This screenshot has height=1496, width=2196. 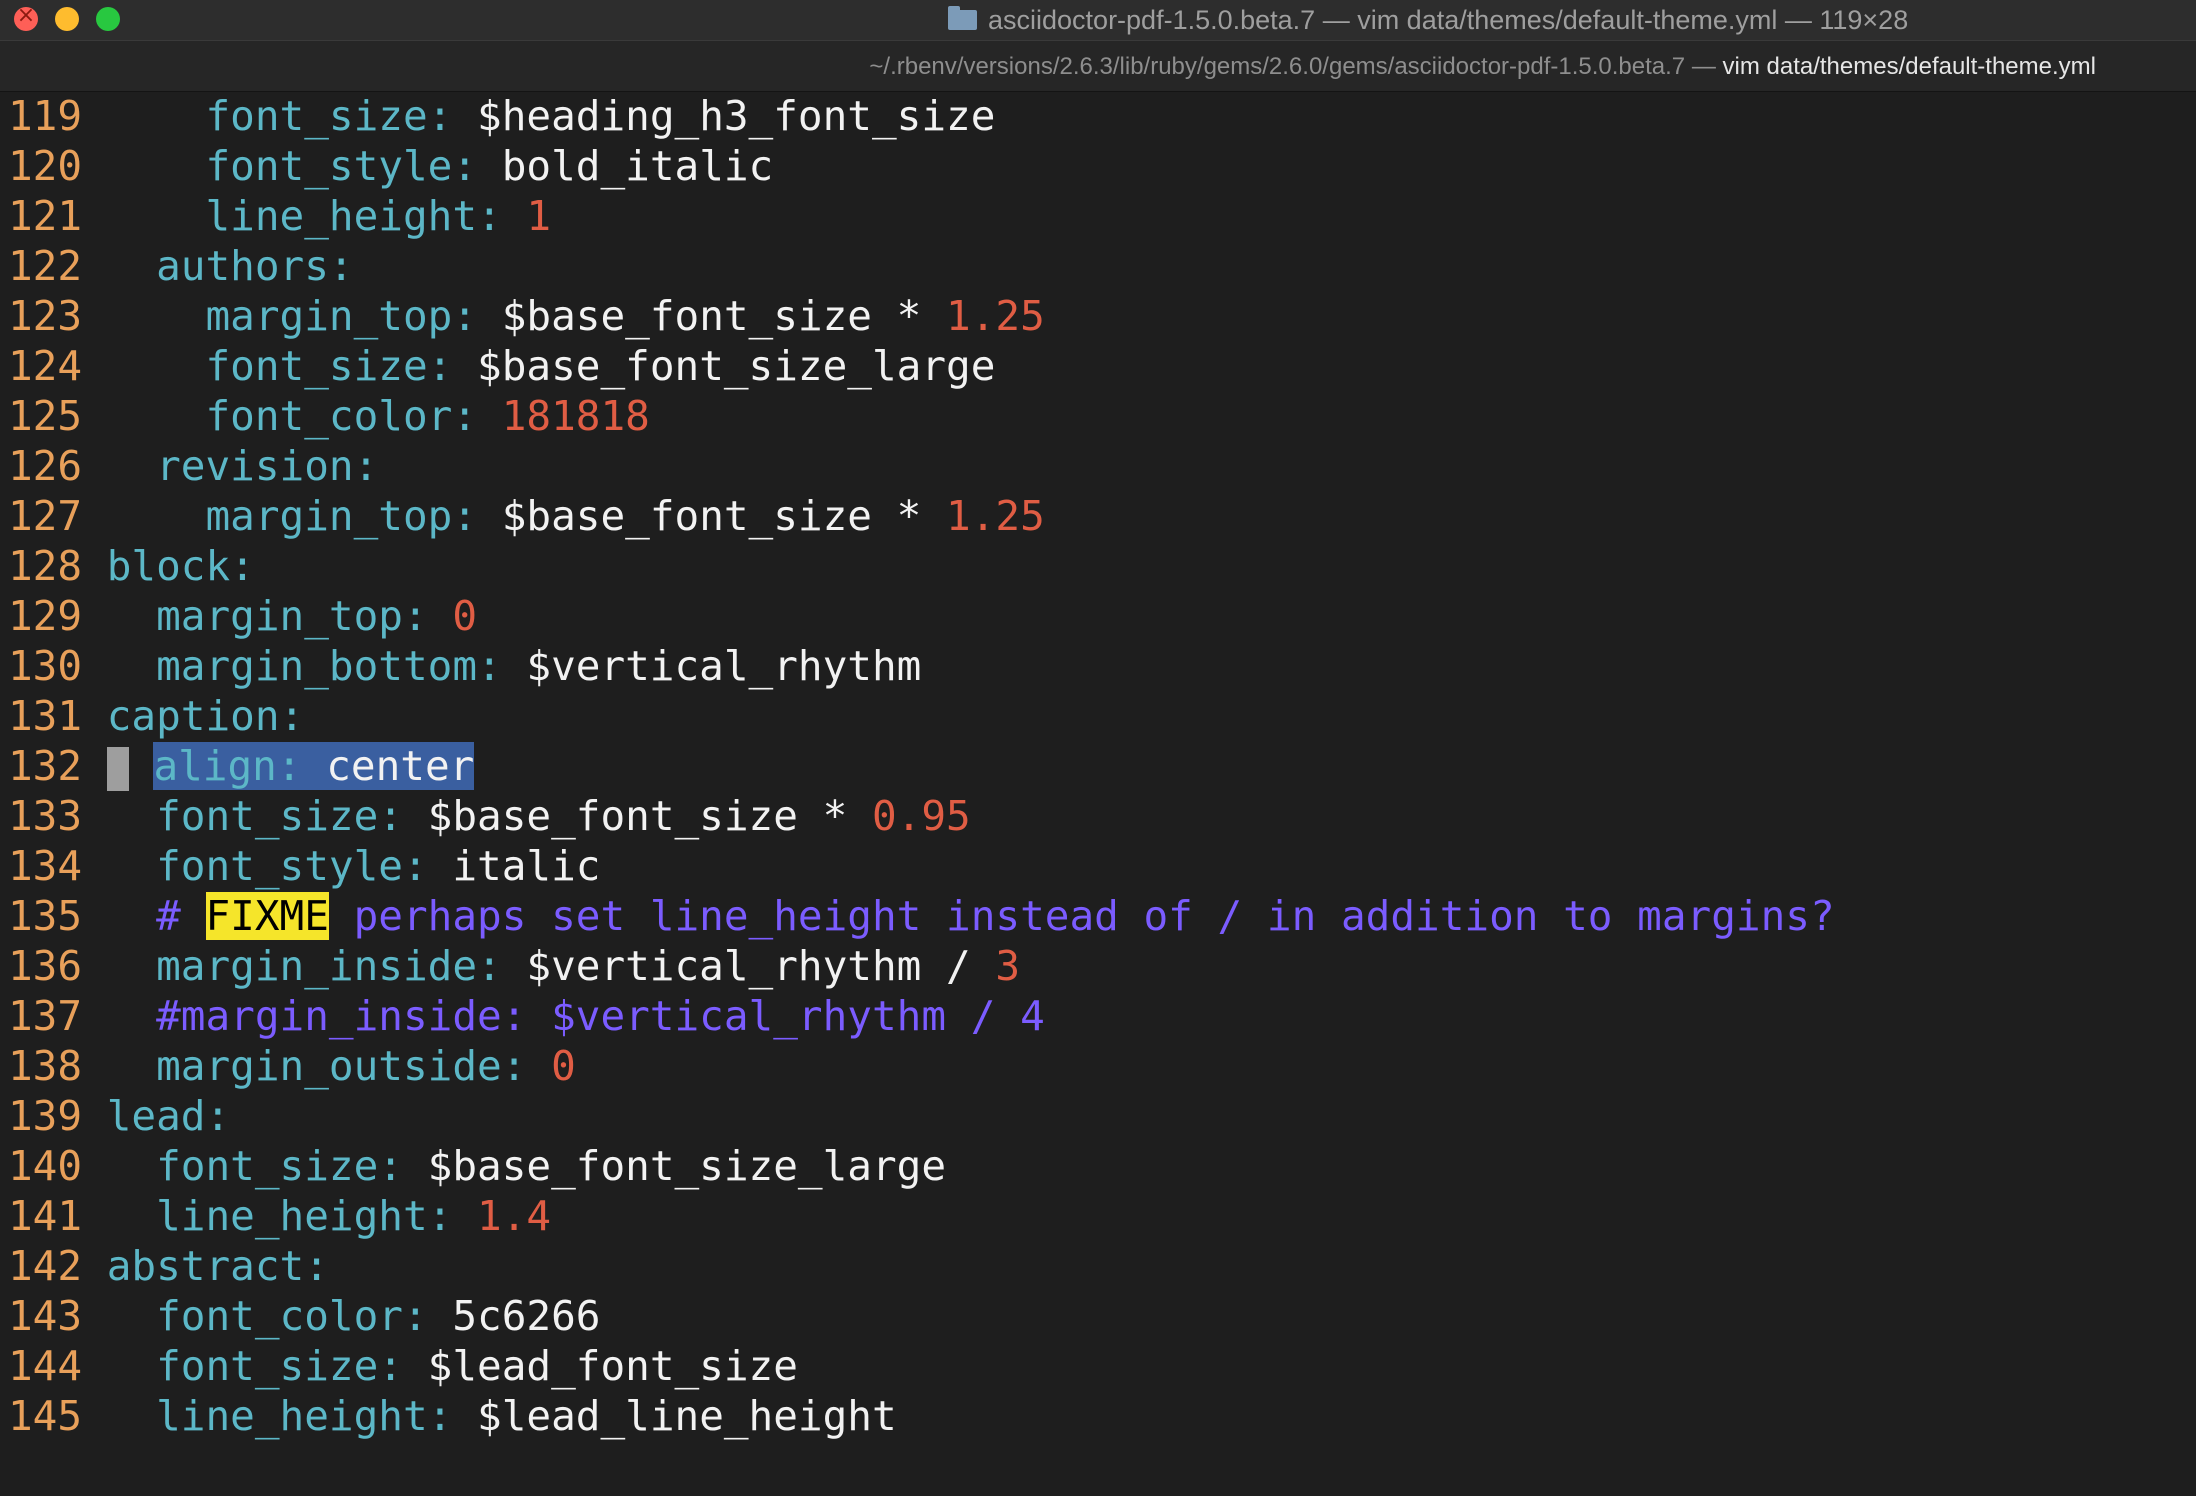 What do you see at coordinates (57, 1366) in the screenshot?
I see `line-number: 144` at bounding box center [57, 1366].